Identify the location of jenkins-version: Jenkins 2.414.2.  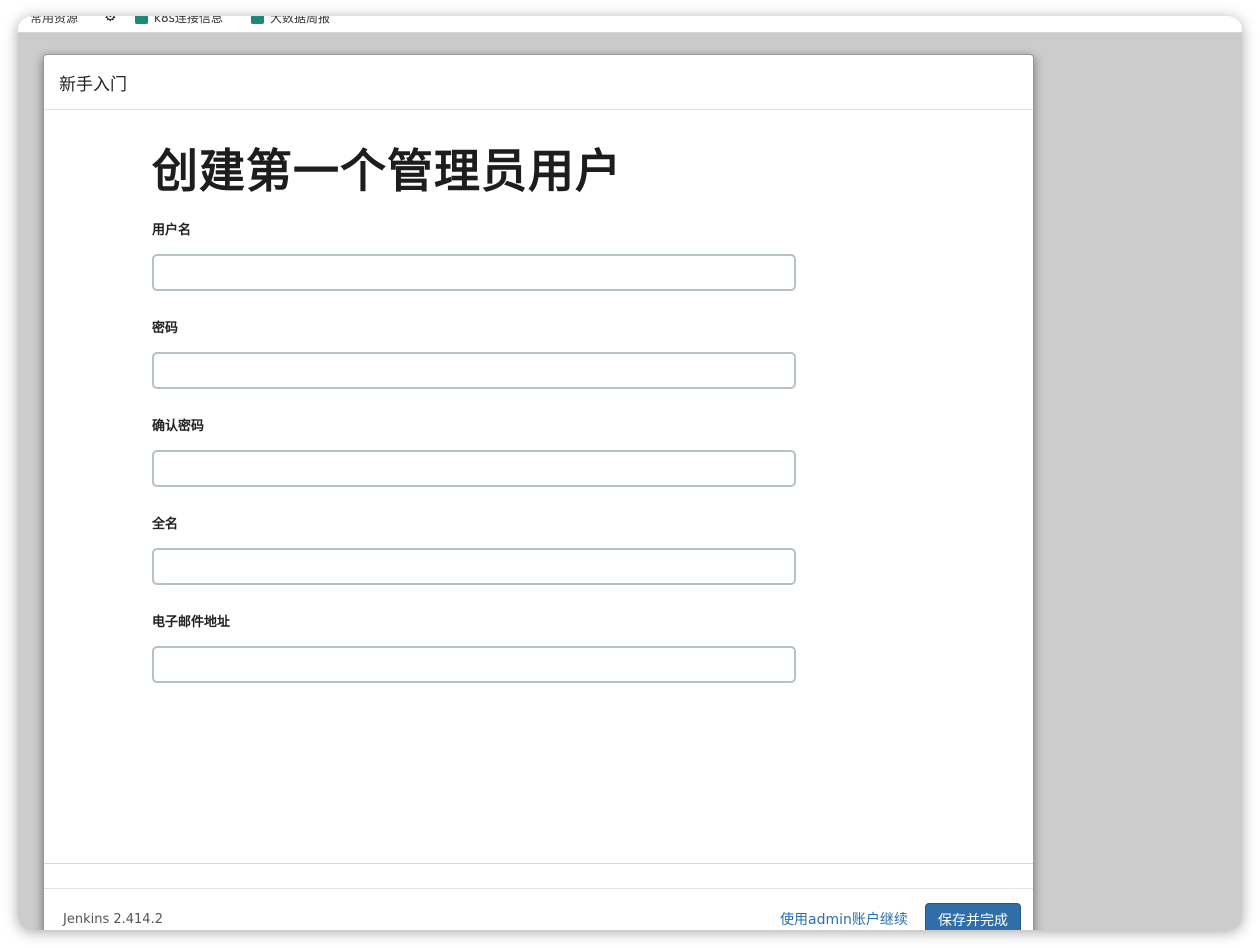
(113, 919).